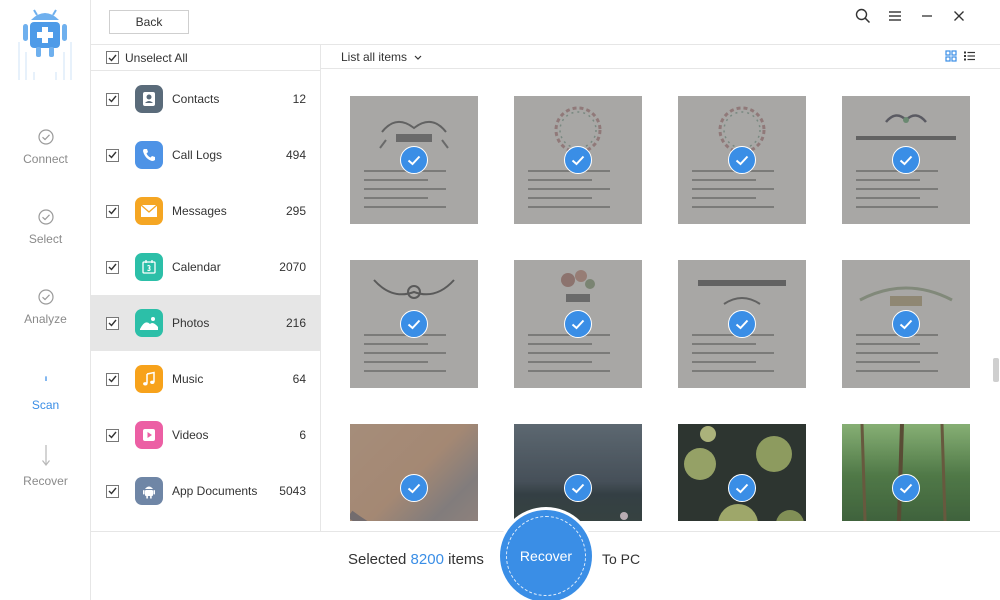 The width and height of the screenshot is (1000, 600). What do you see at coordinates (205, 379) in the screenshot?
I see `category-item-music: Music 64` at bounding box center [205, 379].